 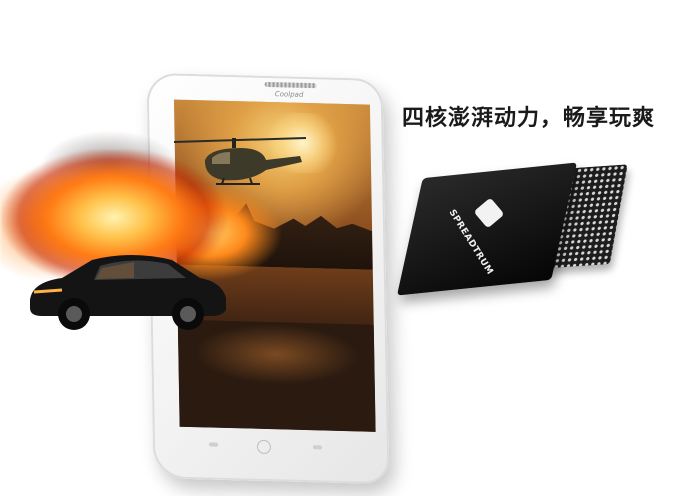 I want to click on back-key, so click(x=213, y=444).